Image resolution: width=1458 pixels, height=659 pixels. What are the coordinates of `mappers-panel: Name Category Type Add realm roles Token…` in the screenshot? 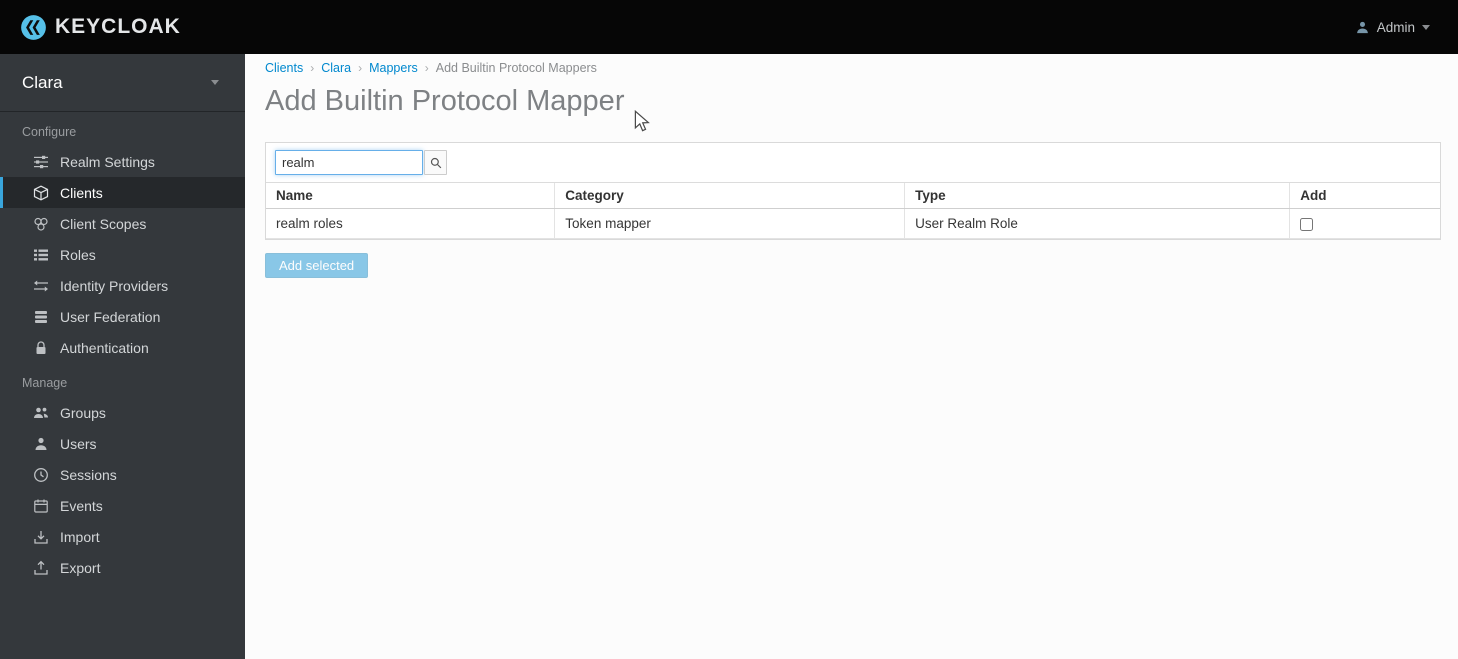 It's located at (853, 191).